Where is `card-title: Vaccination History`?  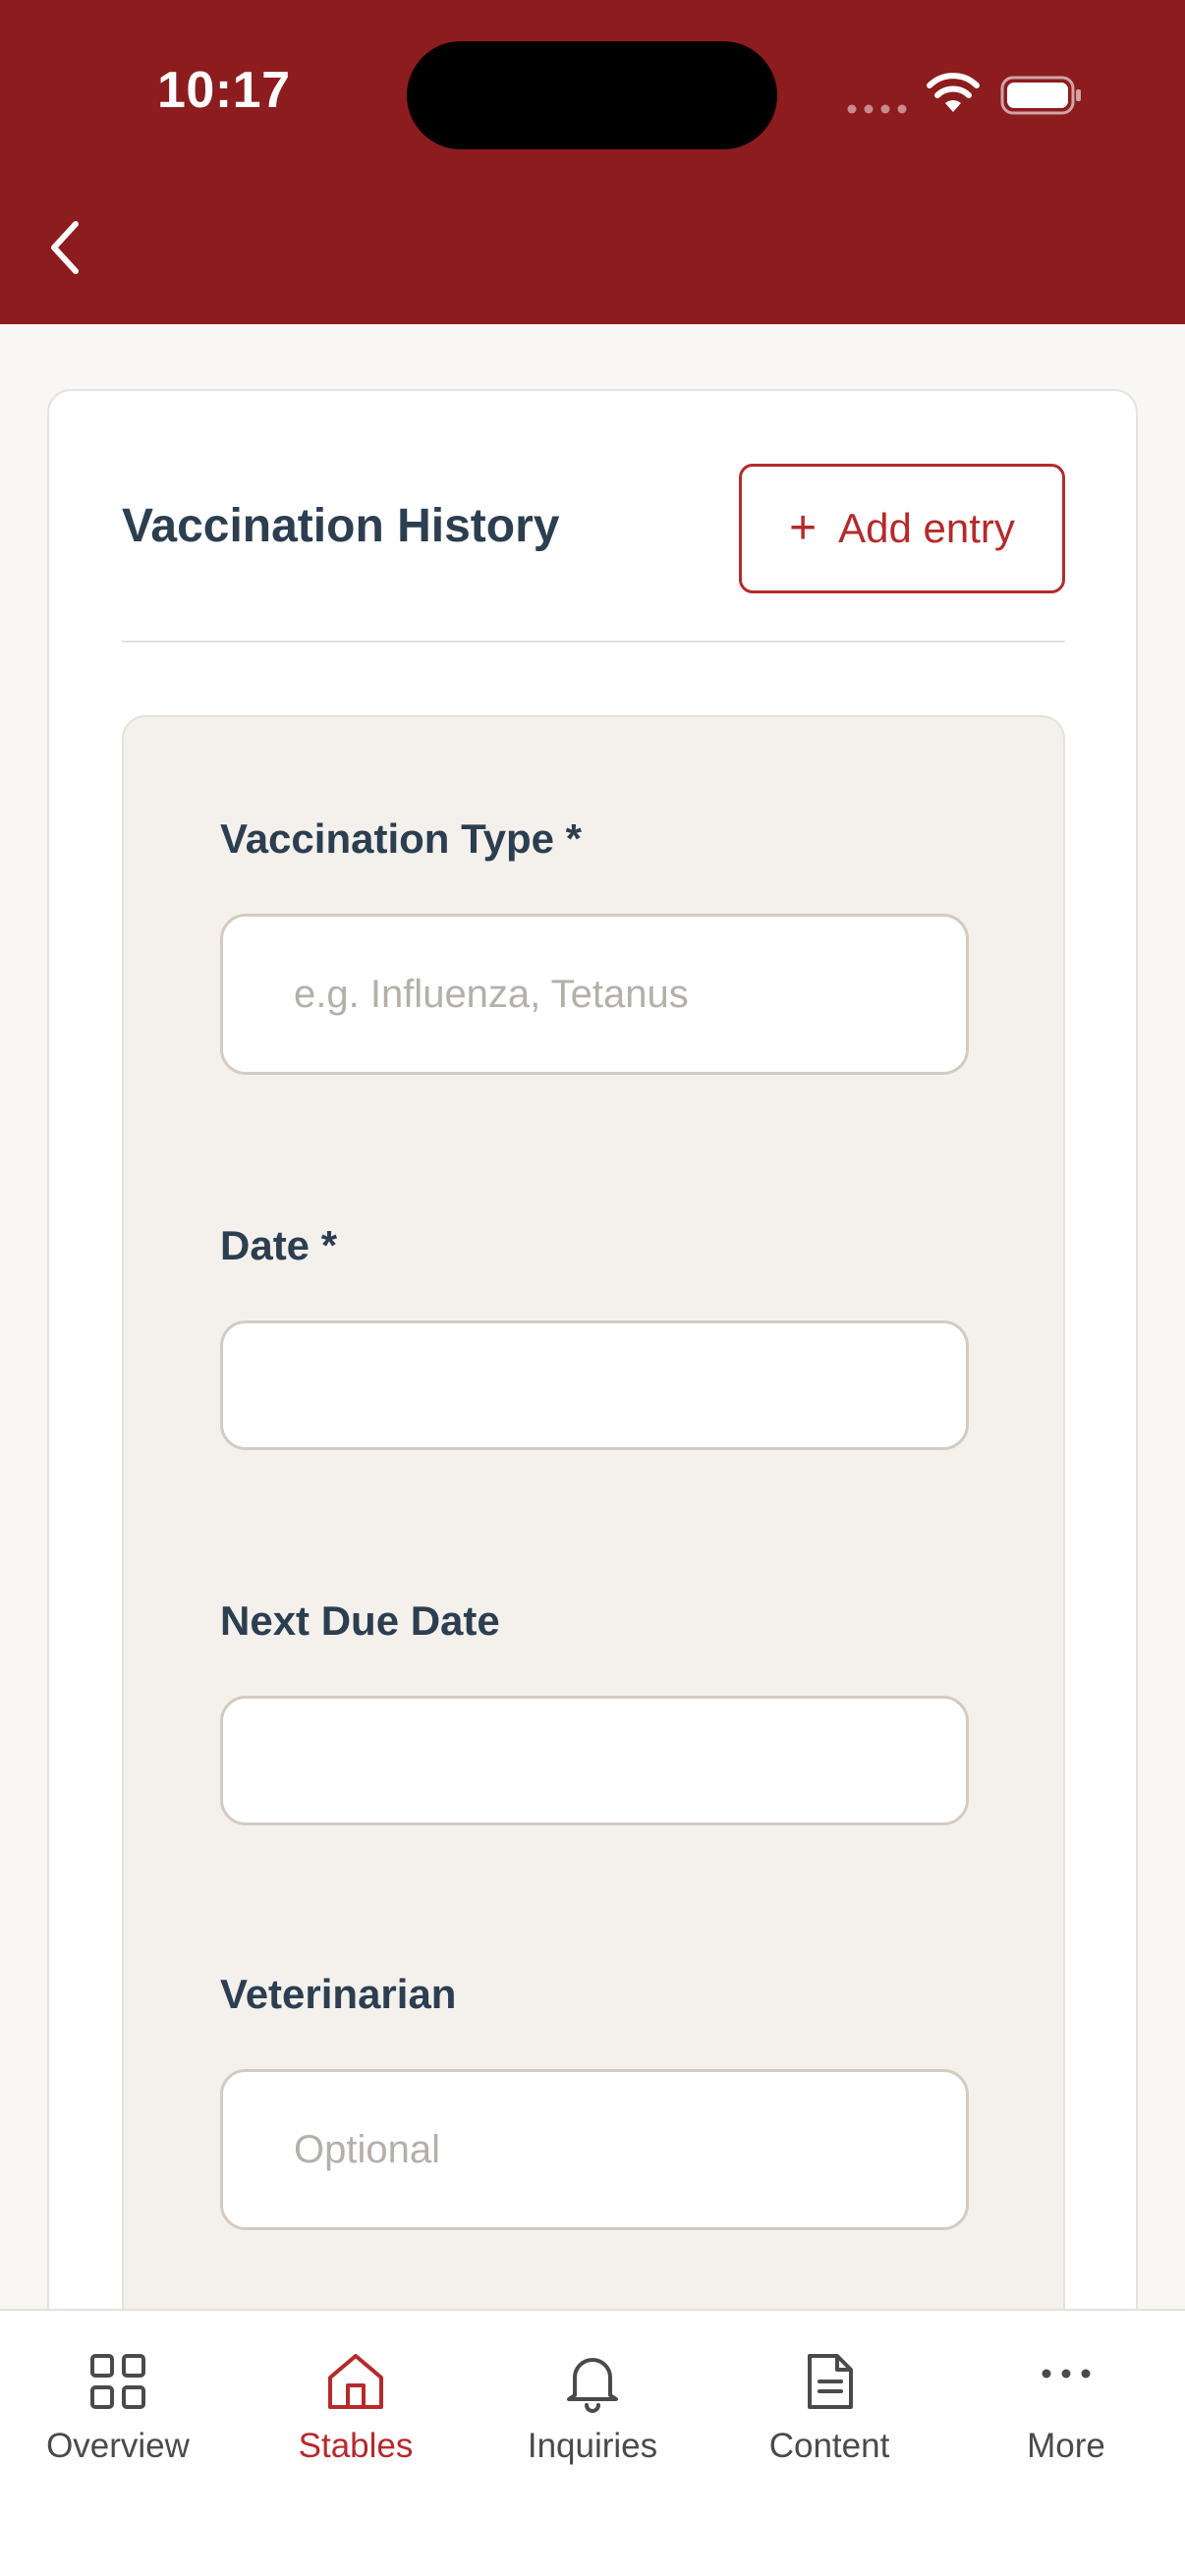 card-title: Vaccination History is located at coordinates (341, 526).